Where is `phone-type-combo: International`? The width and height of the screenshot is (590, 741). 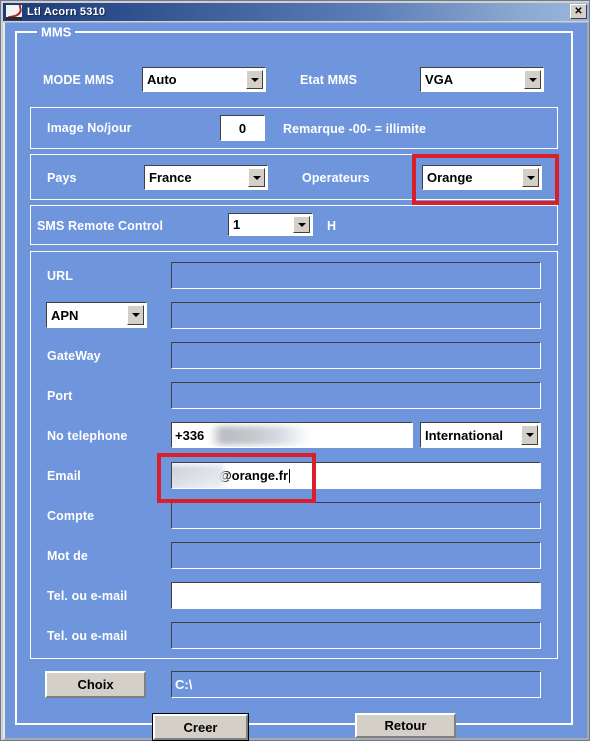 phone-type-combo: International is located at coordinates (480, 435).